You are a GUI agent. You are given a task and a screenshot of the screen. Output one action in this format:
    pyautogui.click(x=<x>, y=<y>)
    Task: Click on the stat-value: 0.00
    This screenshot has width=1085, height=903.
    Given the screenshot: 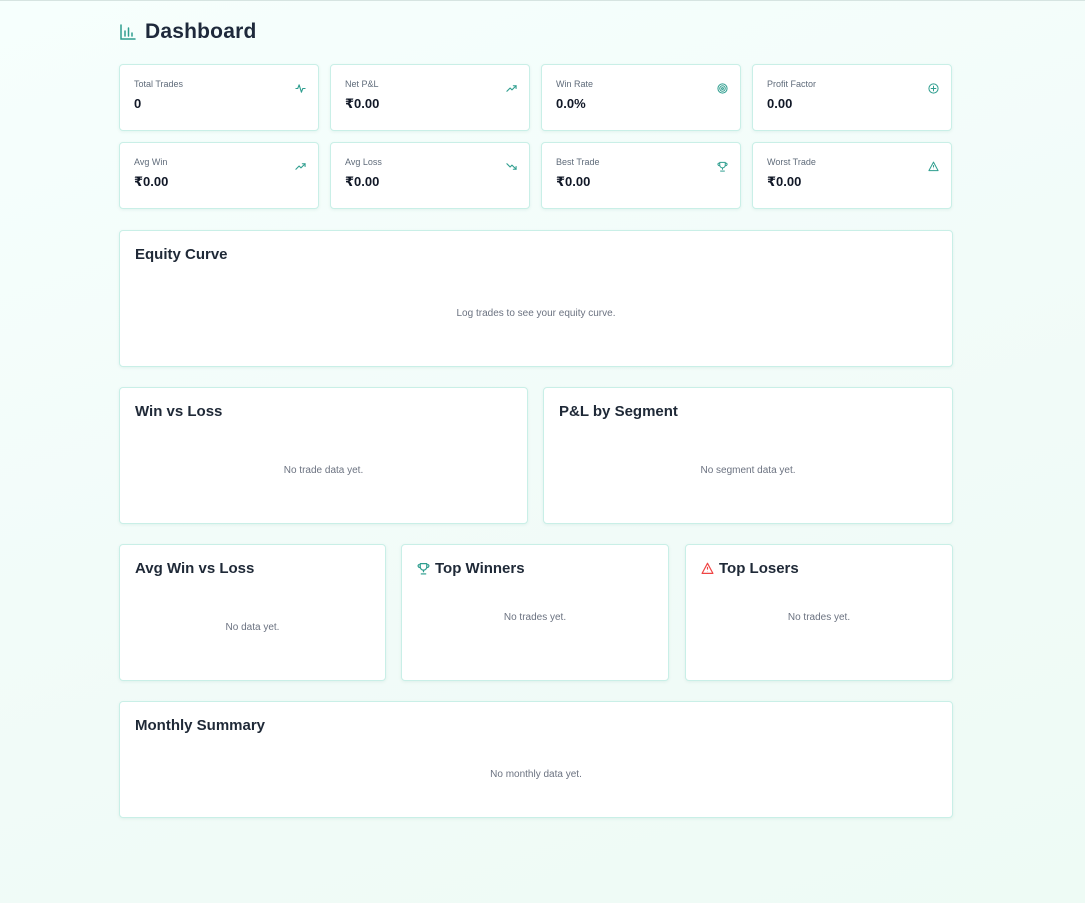 What is the action you would take?
    pyautogui.click(x=780, y=103)
    